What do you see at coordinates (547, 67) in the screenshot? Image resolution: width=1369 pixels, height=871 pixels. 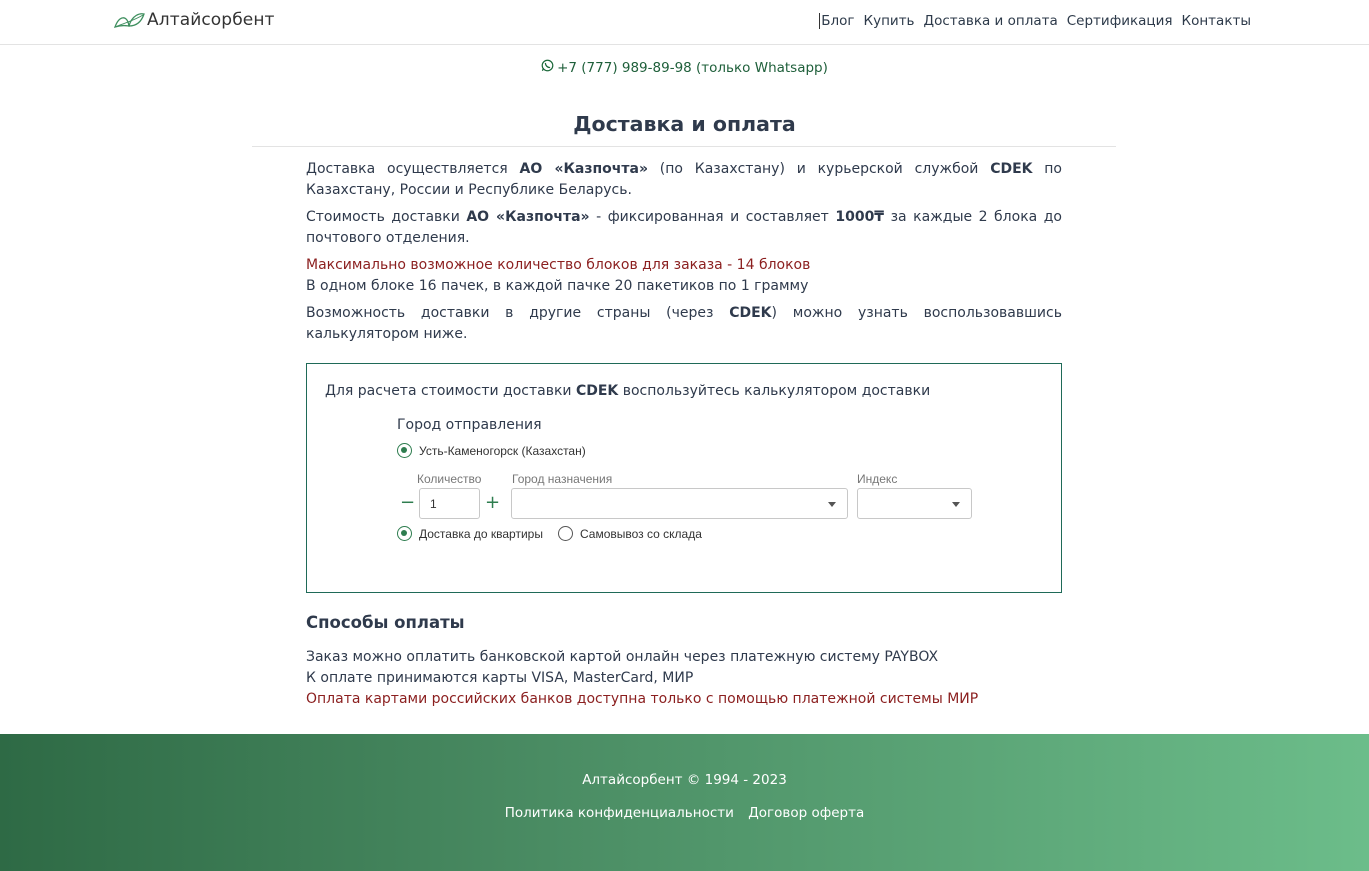 I see `whatsapp-icon` at bounding box center [547, 67].